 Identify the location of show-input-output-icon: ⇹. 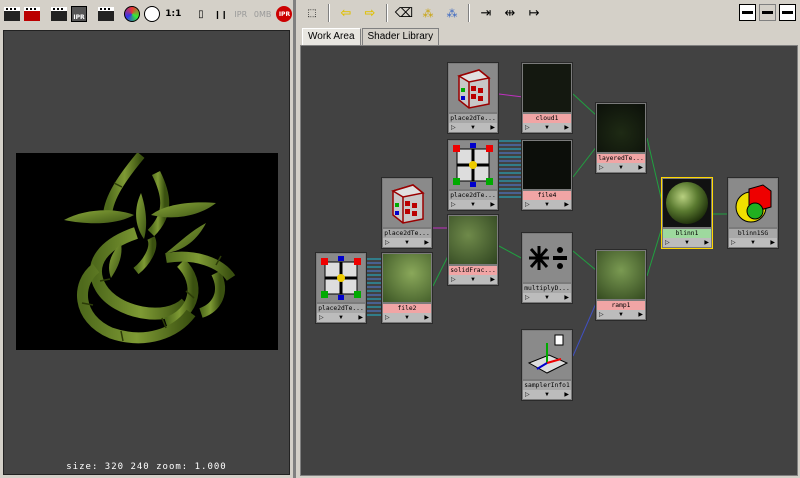
(510, 13).